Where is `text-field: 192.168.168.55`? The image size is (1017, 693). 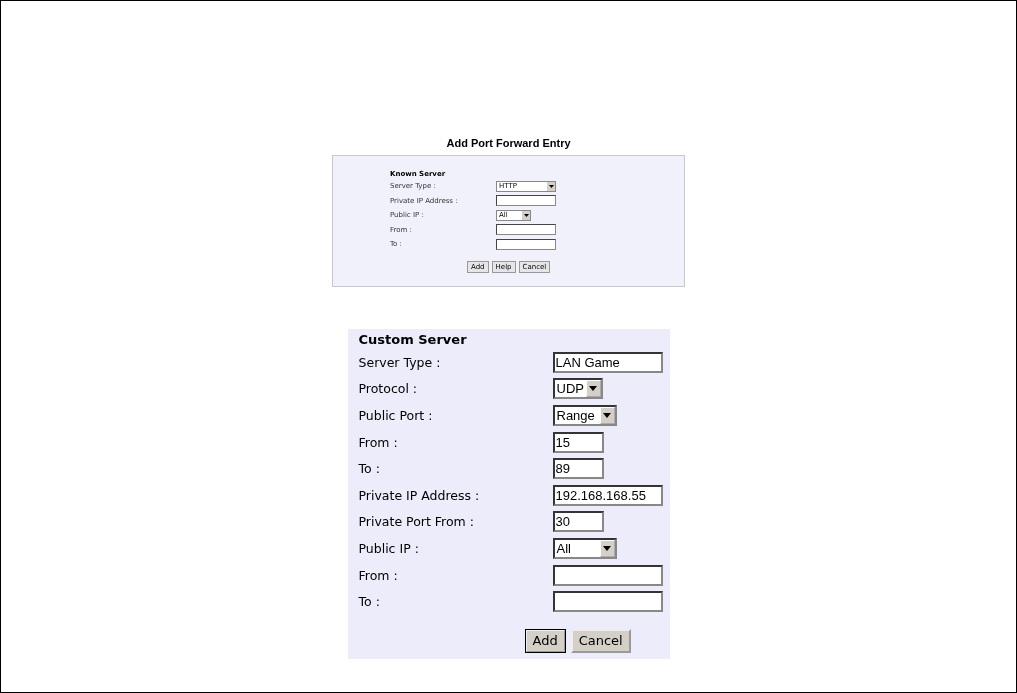
text-field: 192.168.168.55 is located at coordinates (607, 495).